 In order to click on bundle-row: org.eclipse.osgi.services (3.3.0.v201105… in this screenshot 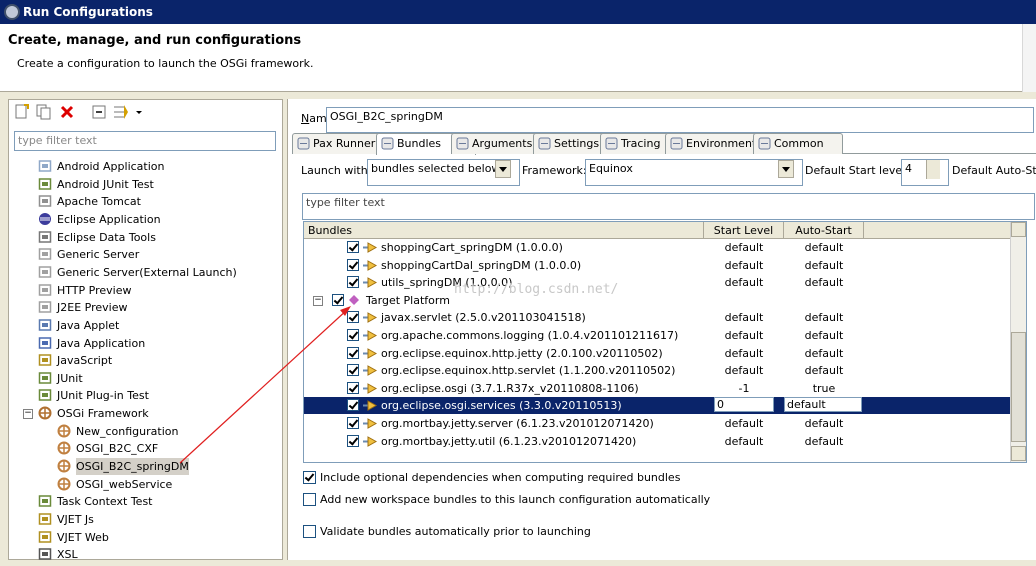, I will do `click(657, 406)`.